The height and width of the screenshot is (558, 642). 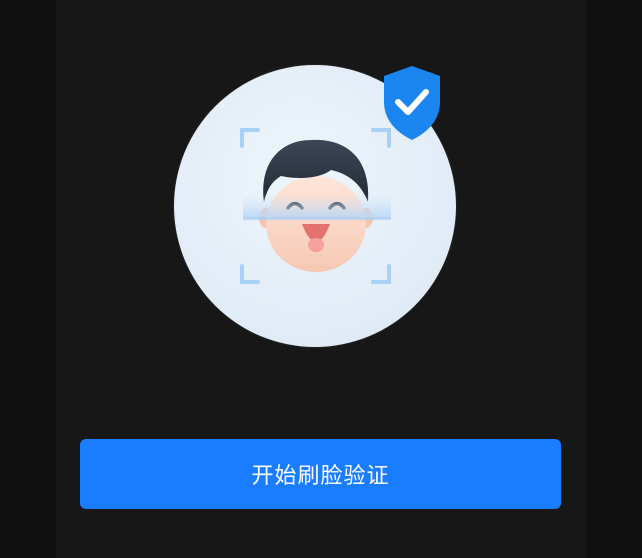 I want to click on shield-check-icon, so click(x=412, y=103).